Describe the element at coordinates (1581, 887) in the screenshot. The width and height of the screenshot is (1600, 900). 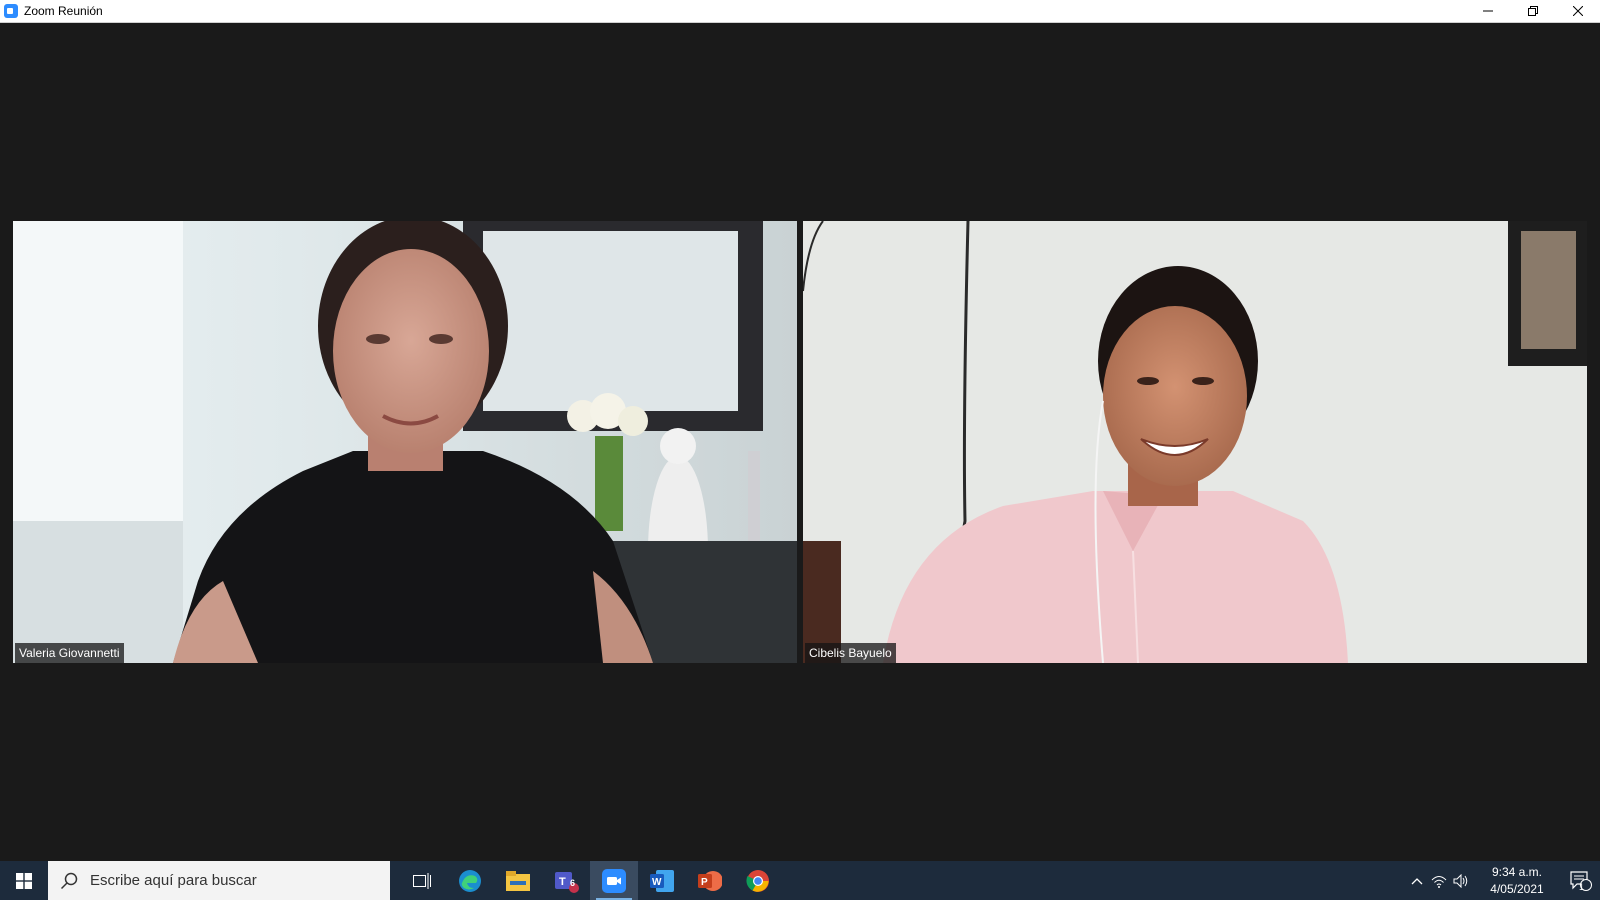
I see `notification-count: 1` at that location.